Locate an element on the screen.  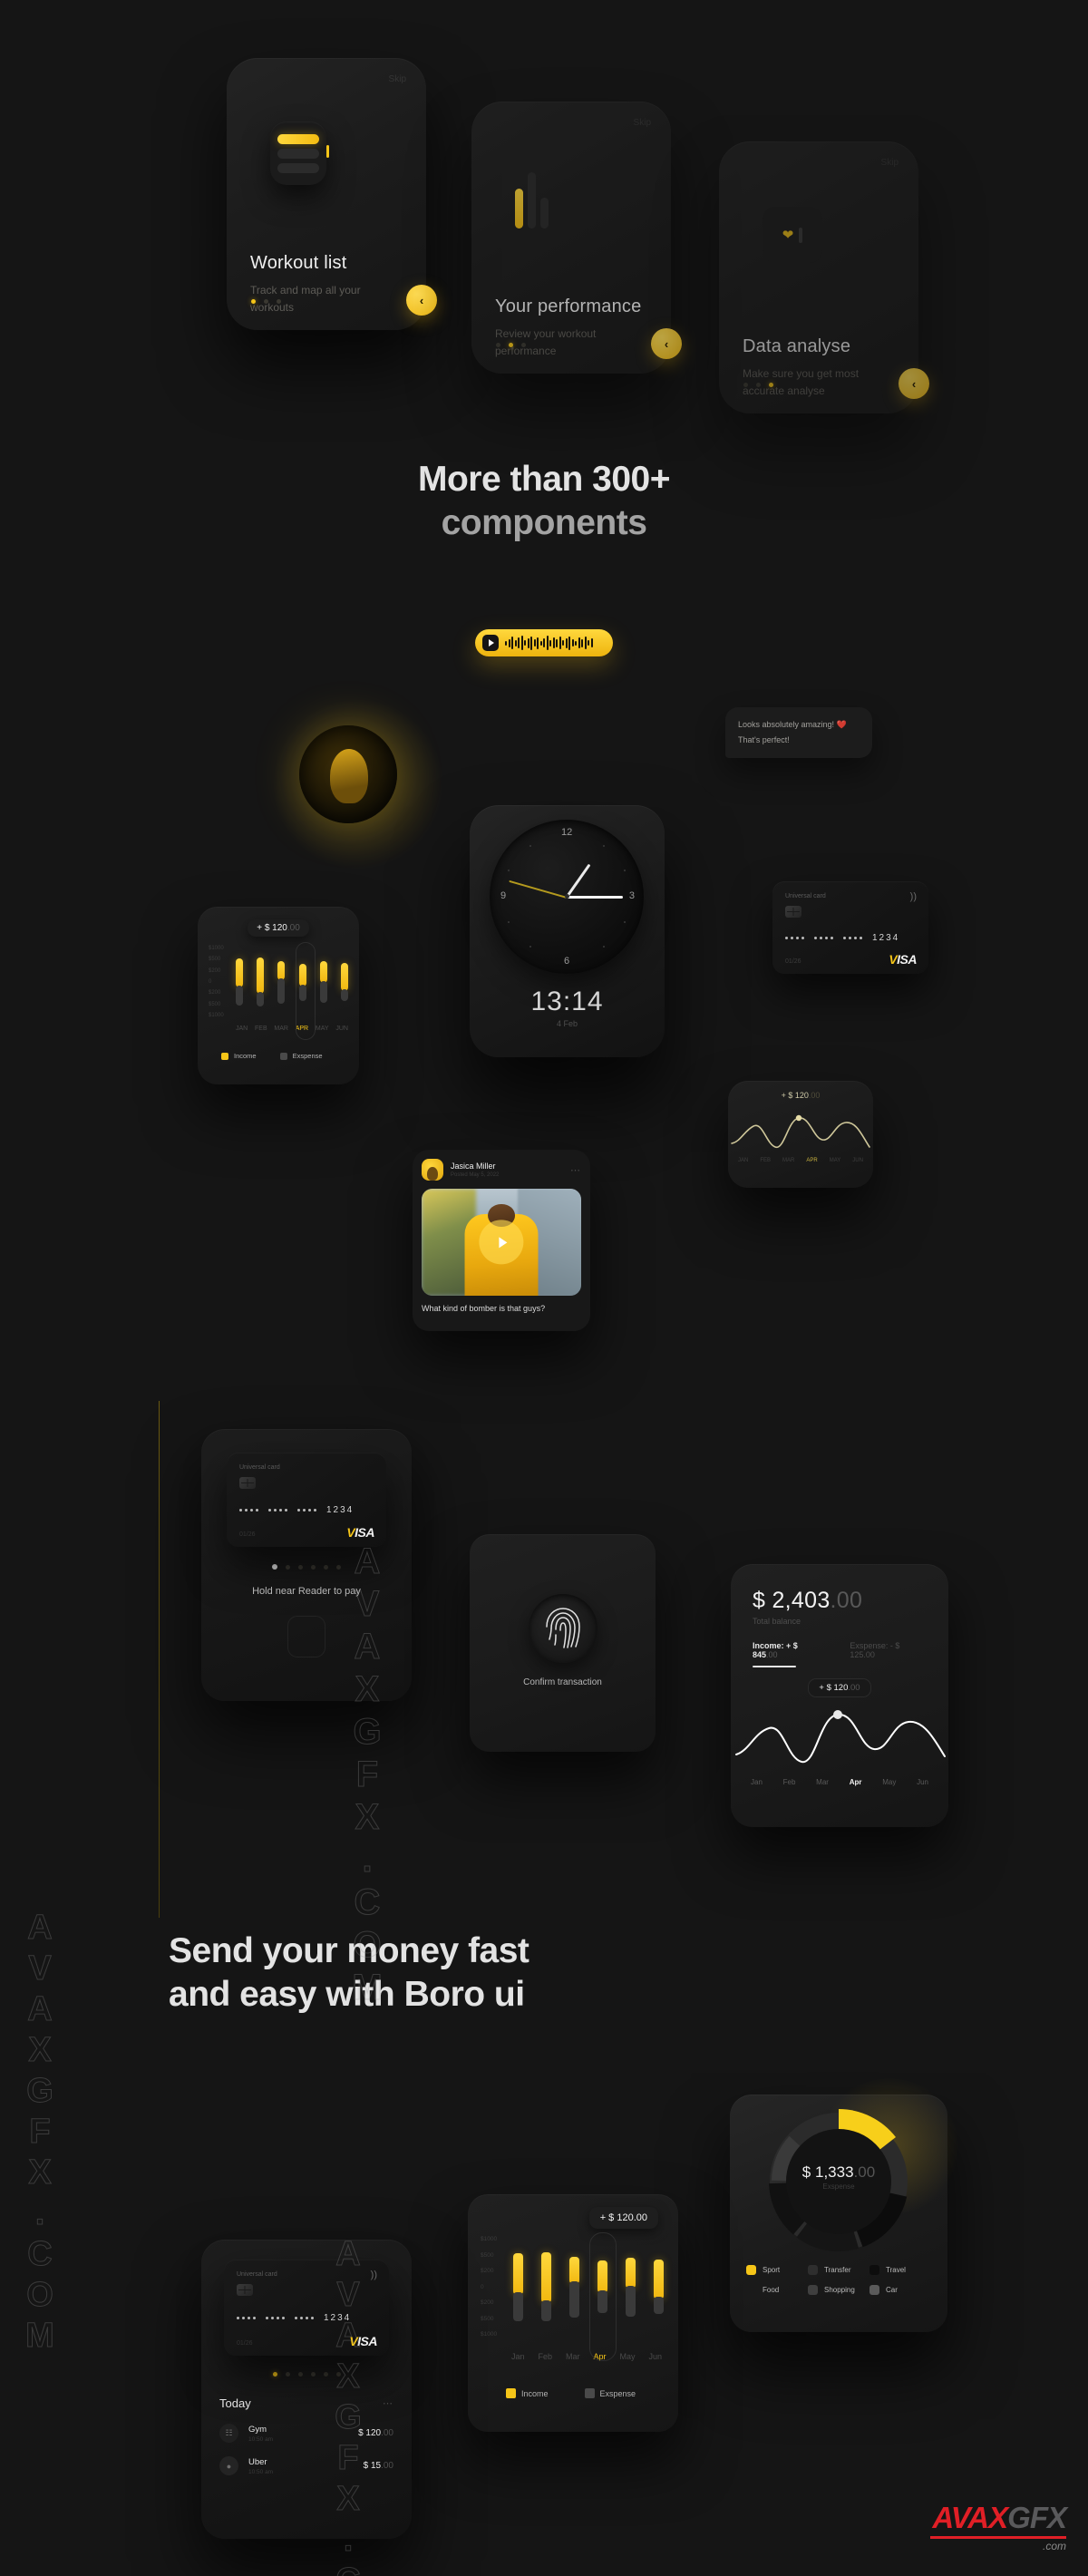
bar-chart-large-plot: $1000 $500 $200 0 $200 $500 $1000 is located at coordinates (572, 2296).